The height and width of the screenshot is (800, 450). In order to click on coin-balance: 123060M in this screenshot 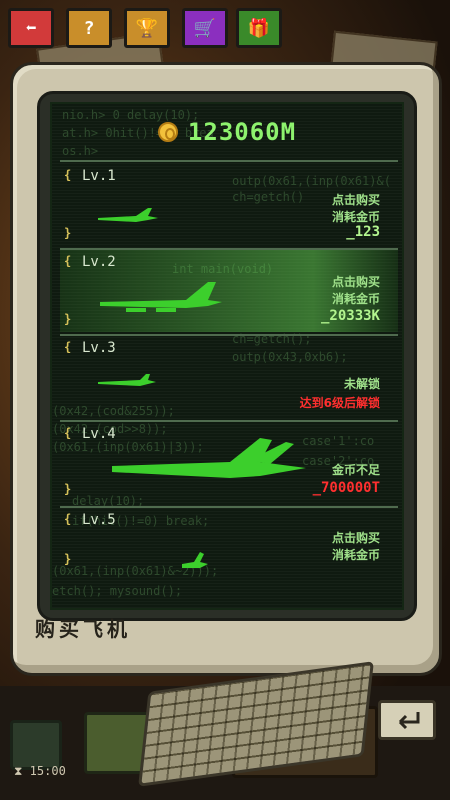, I will do `click(227, 132)`.